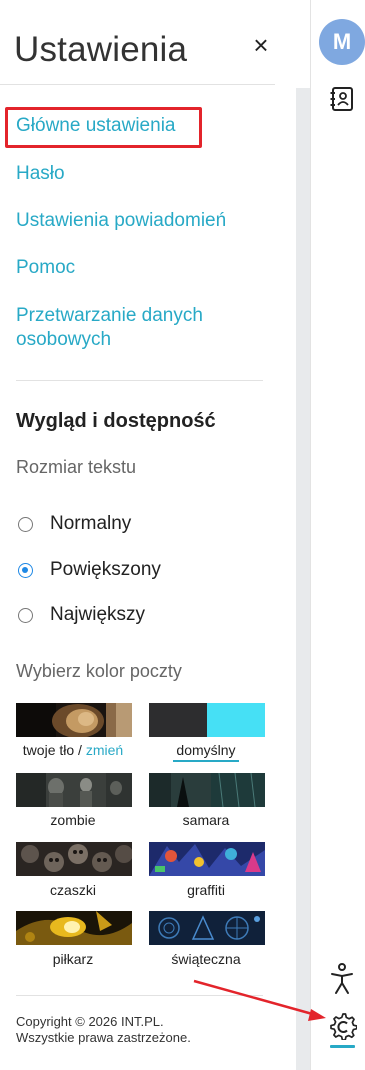 The width and height of the screenshot is (365, 1070). What do you see at coordinates (73, 820) in the screenshot?
I see `theme-caption-zombie: zombie` at bounding box center [73, 820].